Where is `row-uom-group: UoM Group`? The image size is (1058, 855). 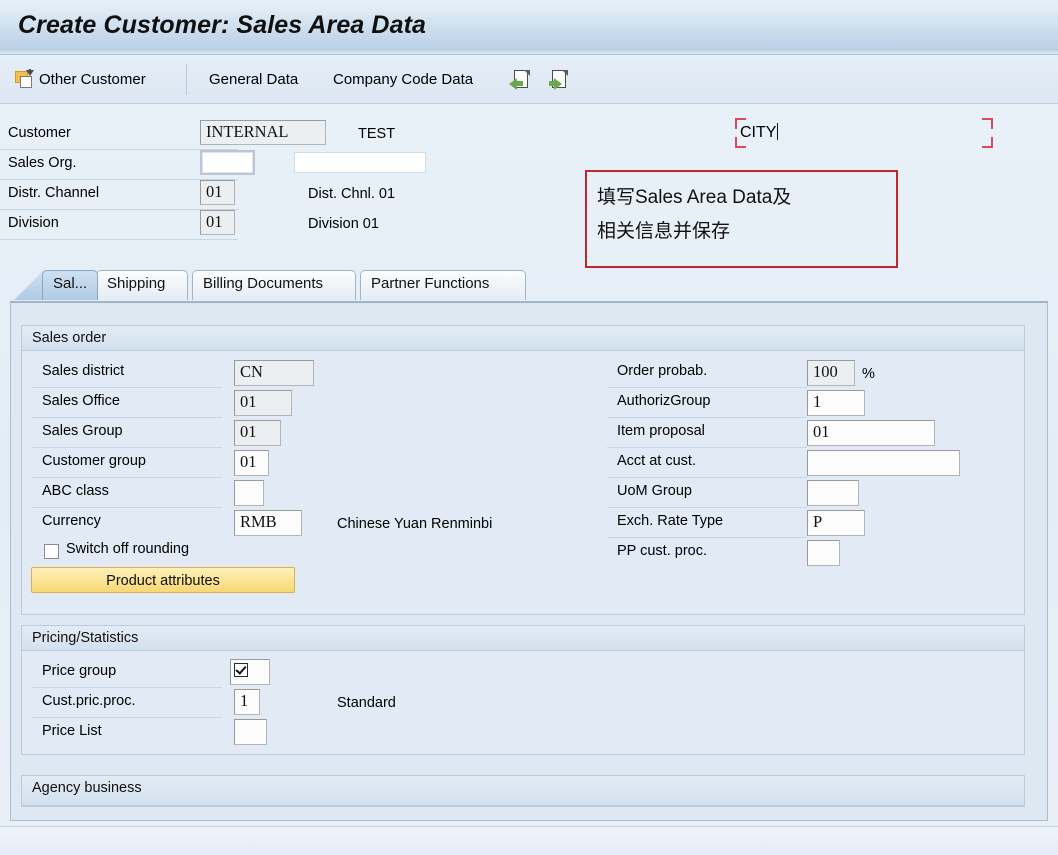 row-uom-group: UoM Group is located at coordinates (707, 493).